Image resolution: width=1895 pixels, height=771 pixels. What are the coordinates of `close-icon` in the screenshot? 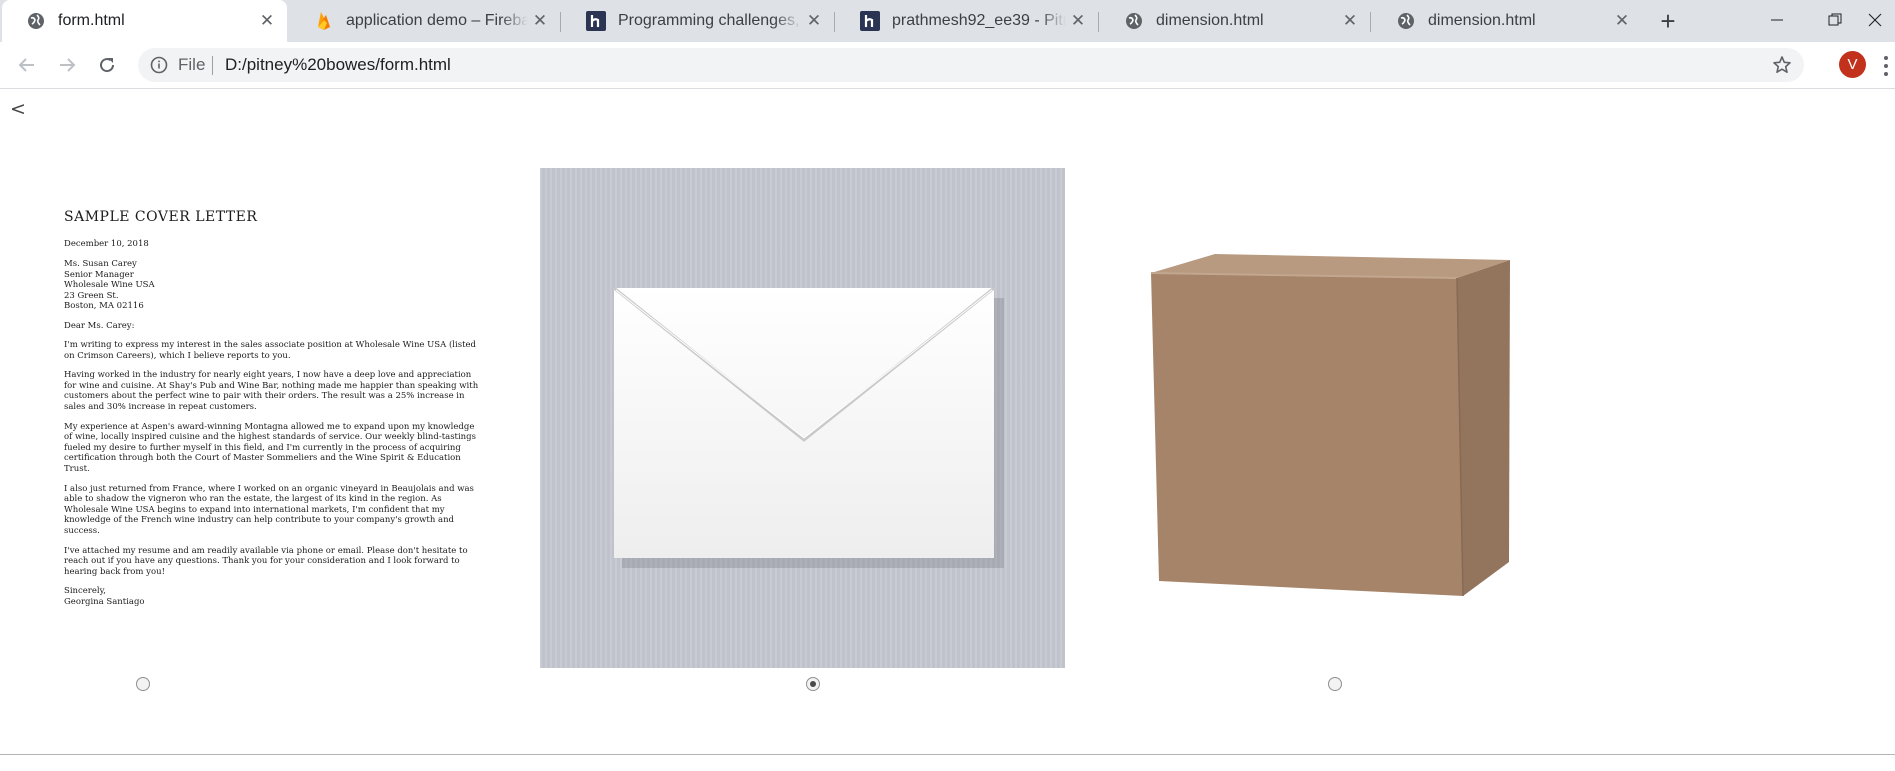 It's located at (1875, 20).